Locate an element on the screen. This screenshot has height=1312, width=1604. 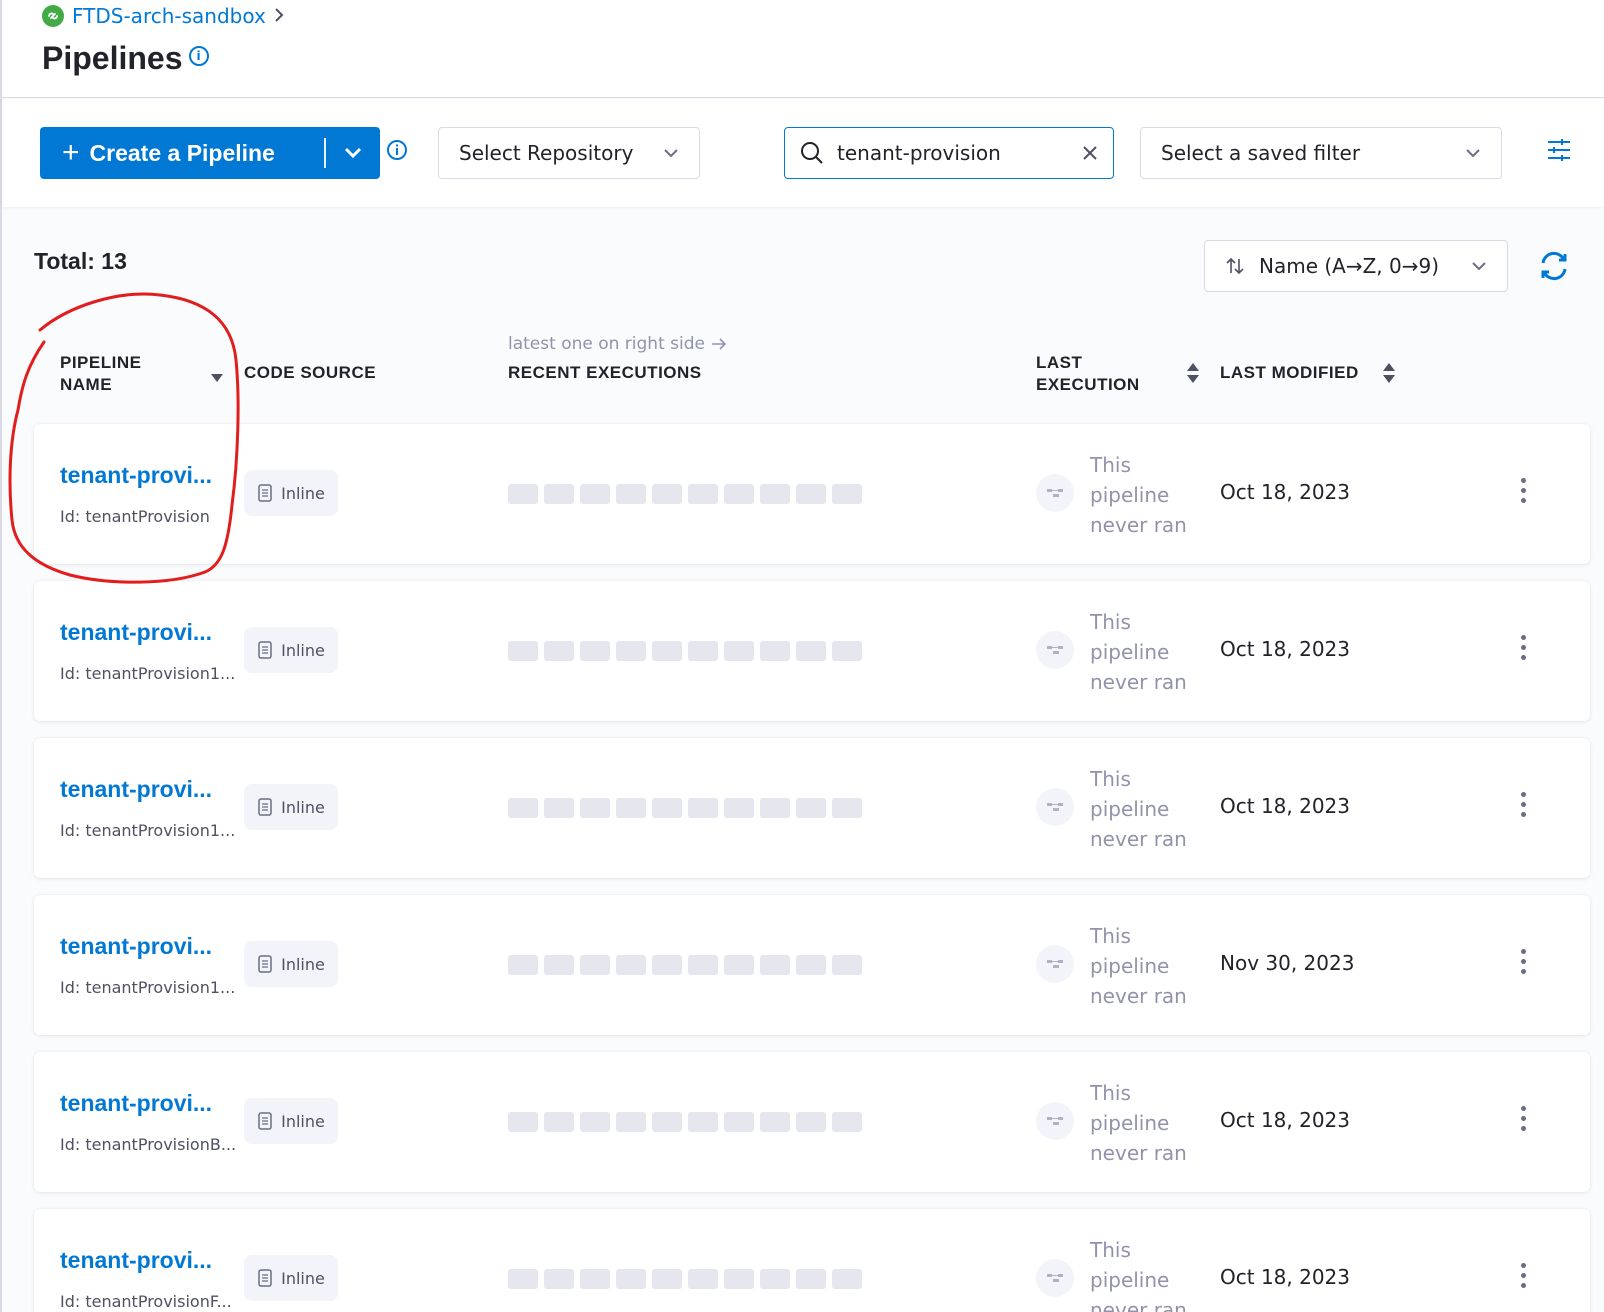
filter-settings-icon is located at coordinates (1559, 152).